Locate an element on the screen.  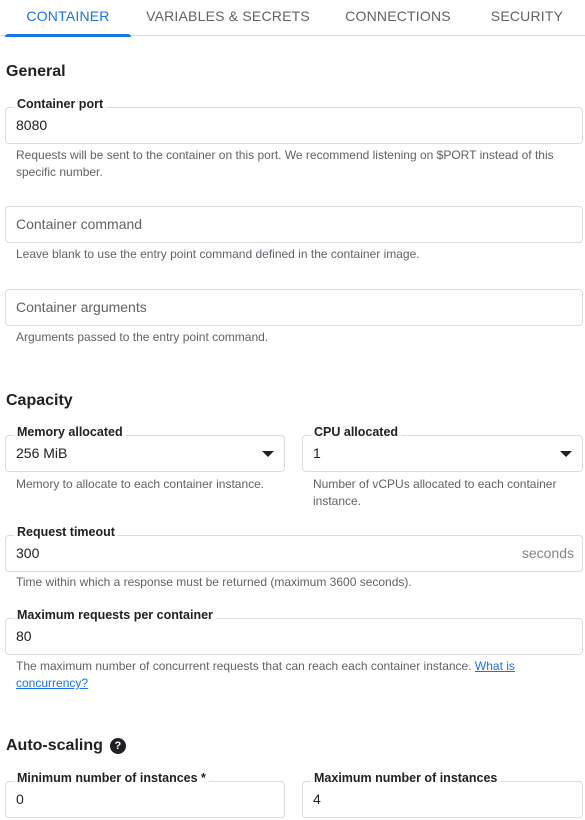
tab-variables-secrets: VARIABLES & SECRETS is located at coordinates (228, 17).